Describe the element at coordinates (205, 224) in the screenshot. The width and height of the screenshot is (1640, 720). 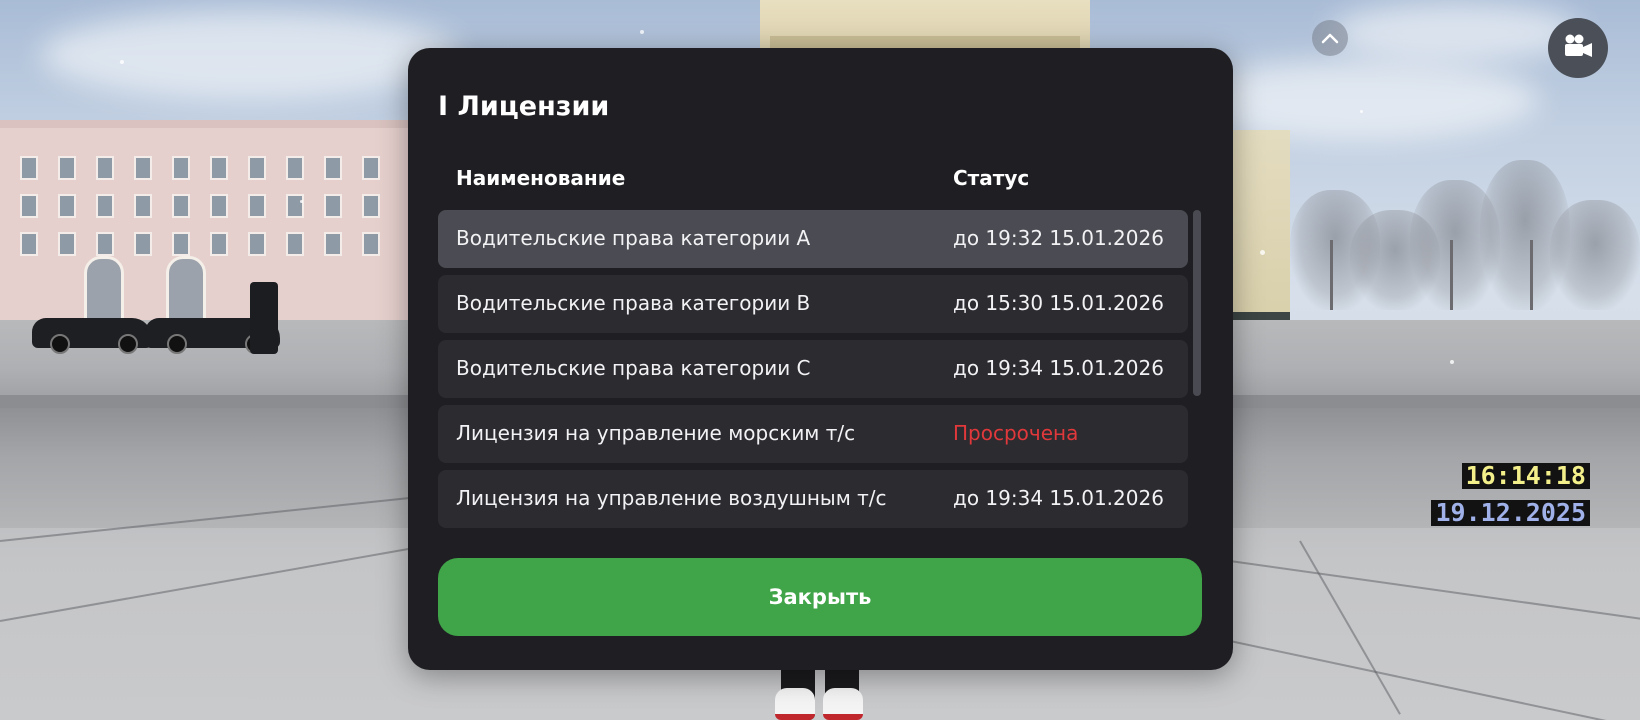
I see `apartment-building` at that location.